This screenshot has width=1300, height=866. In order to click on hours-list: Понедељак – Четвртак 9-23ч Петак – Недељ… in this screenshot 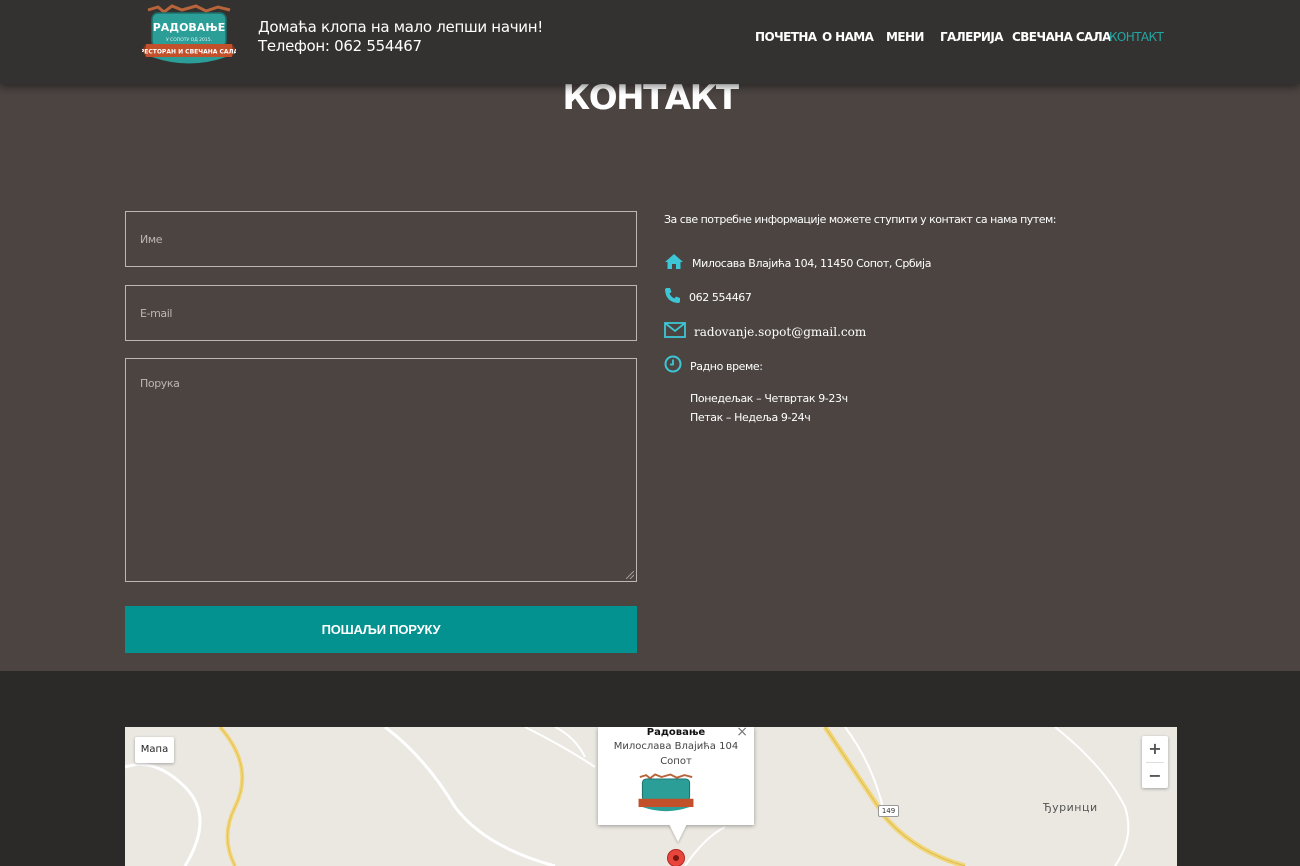, I will do `click(769, 408)`.